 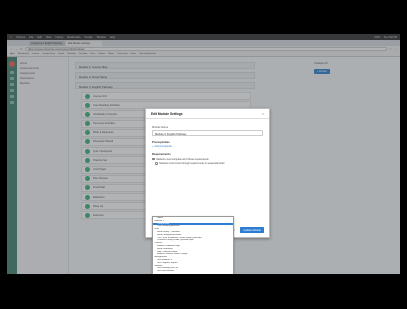 What do you see at coordinates (153, 146) in the screenshot?
I see `plus-icon: +` at bounding box center [153, 146].